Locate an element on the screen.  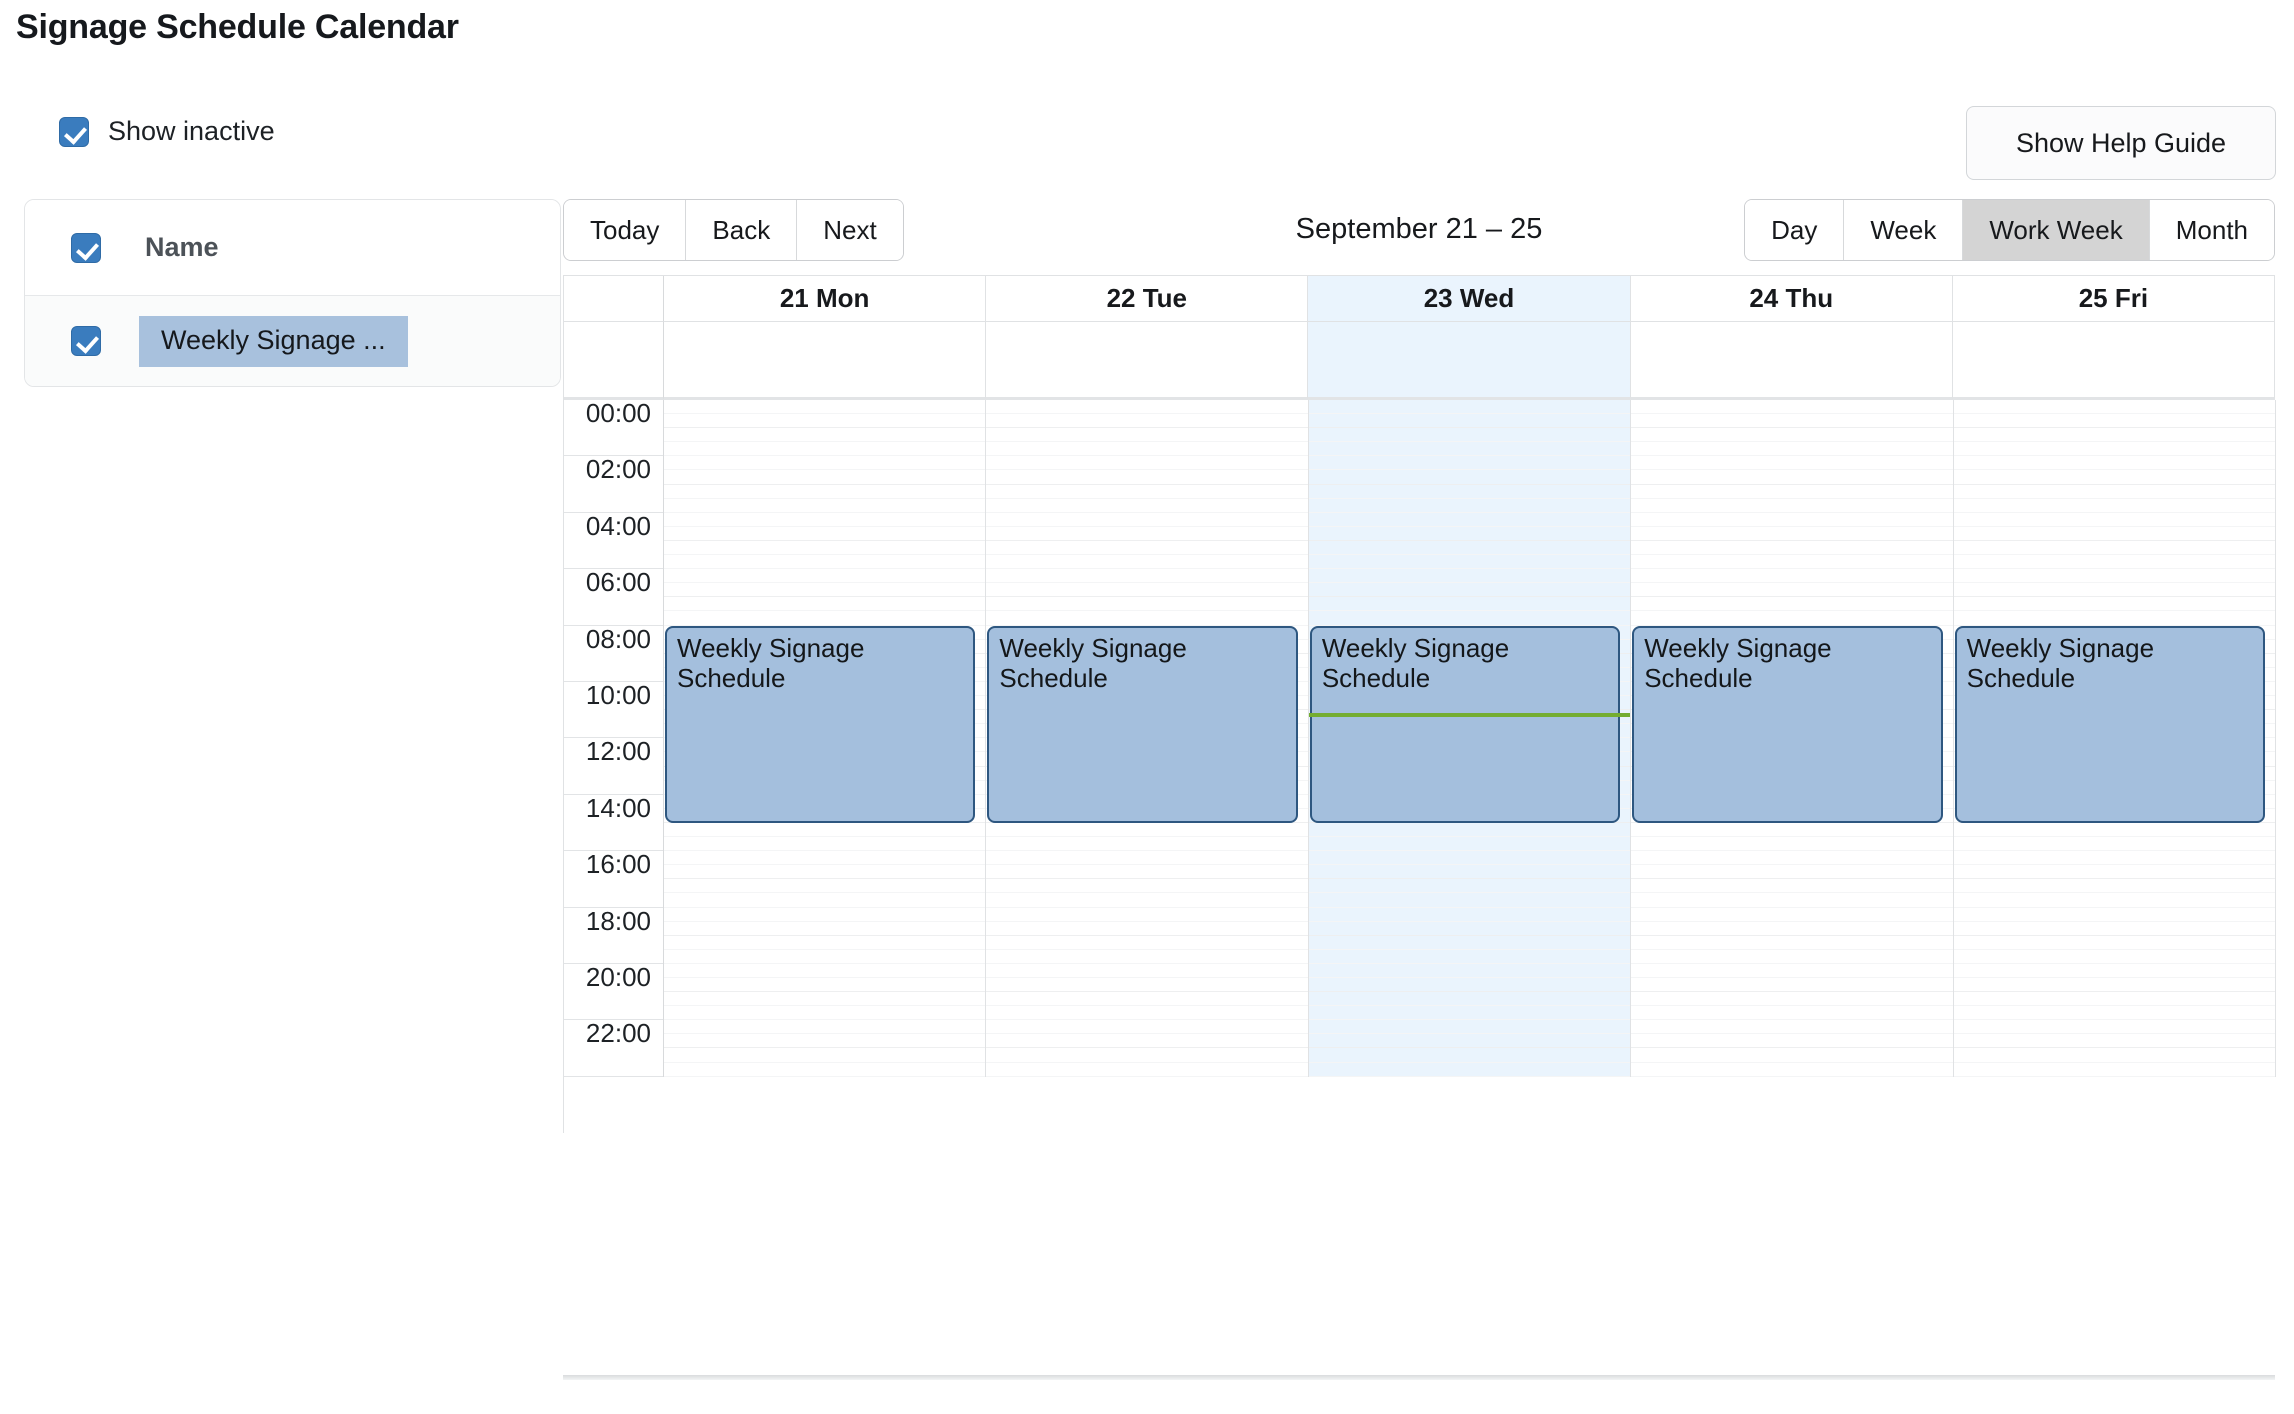
all-day-cell-wed is located at coordinates (1469, 361).